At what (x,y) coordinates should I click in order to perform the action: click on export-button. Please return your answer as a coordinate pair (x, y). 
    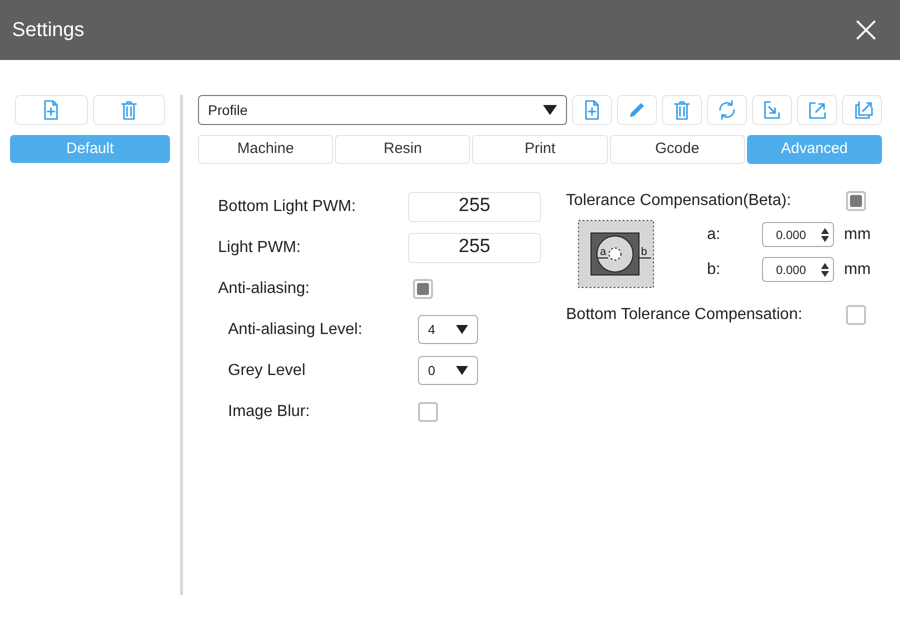
    Looking at the image, I should click on (817, 110).